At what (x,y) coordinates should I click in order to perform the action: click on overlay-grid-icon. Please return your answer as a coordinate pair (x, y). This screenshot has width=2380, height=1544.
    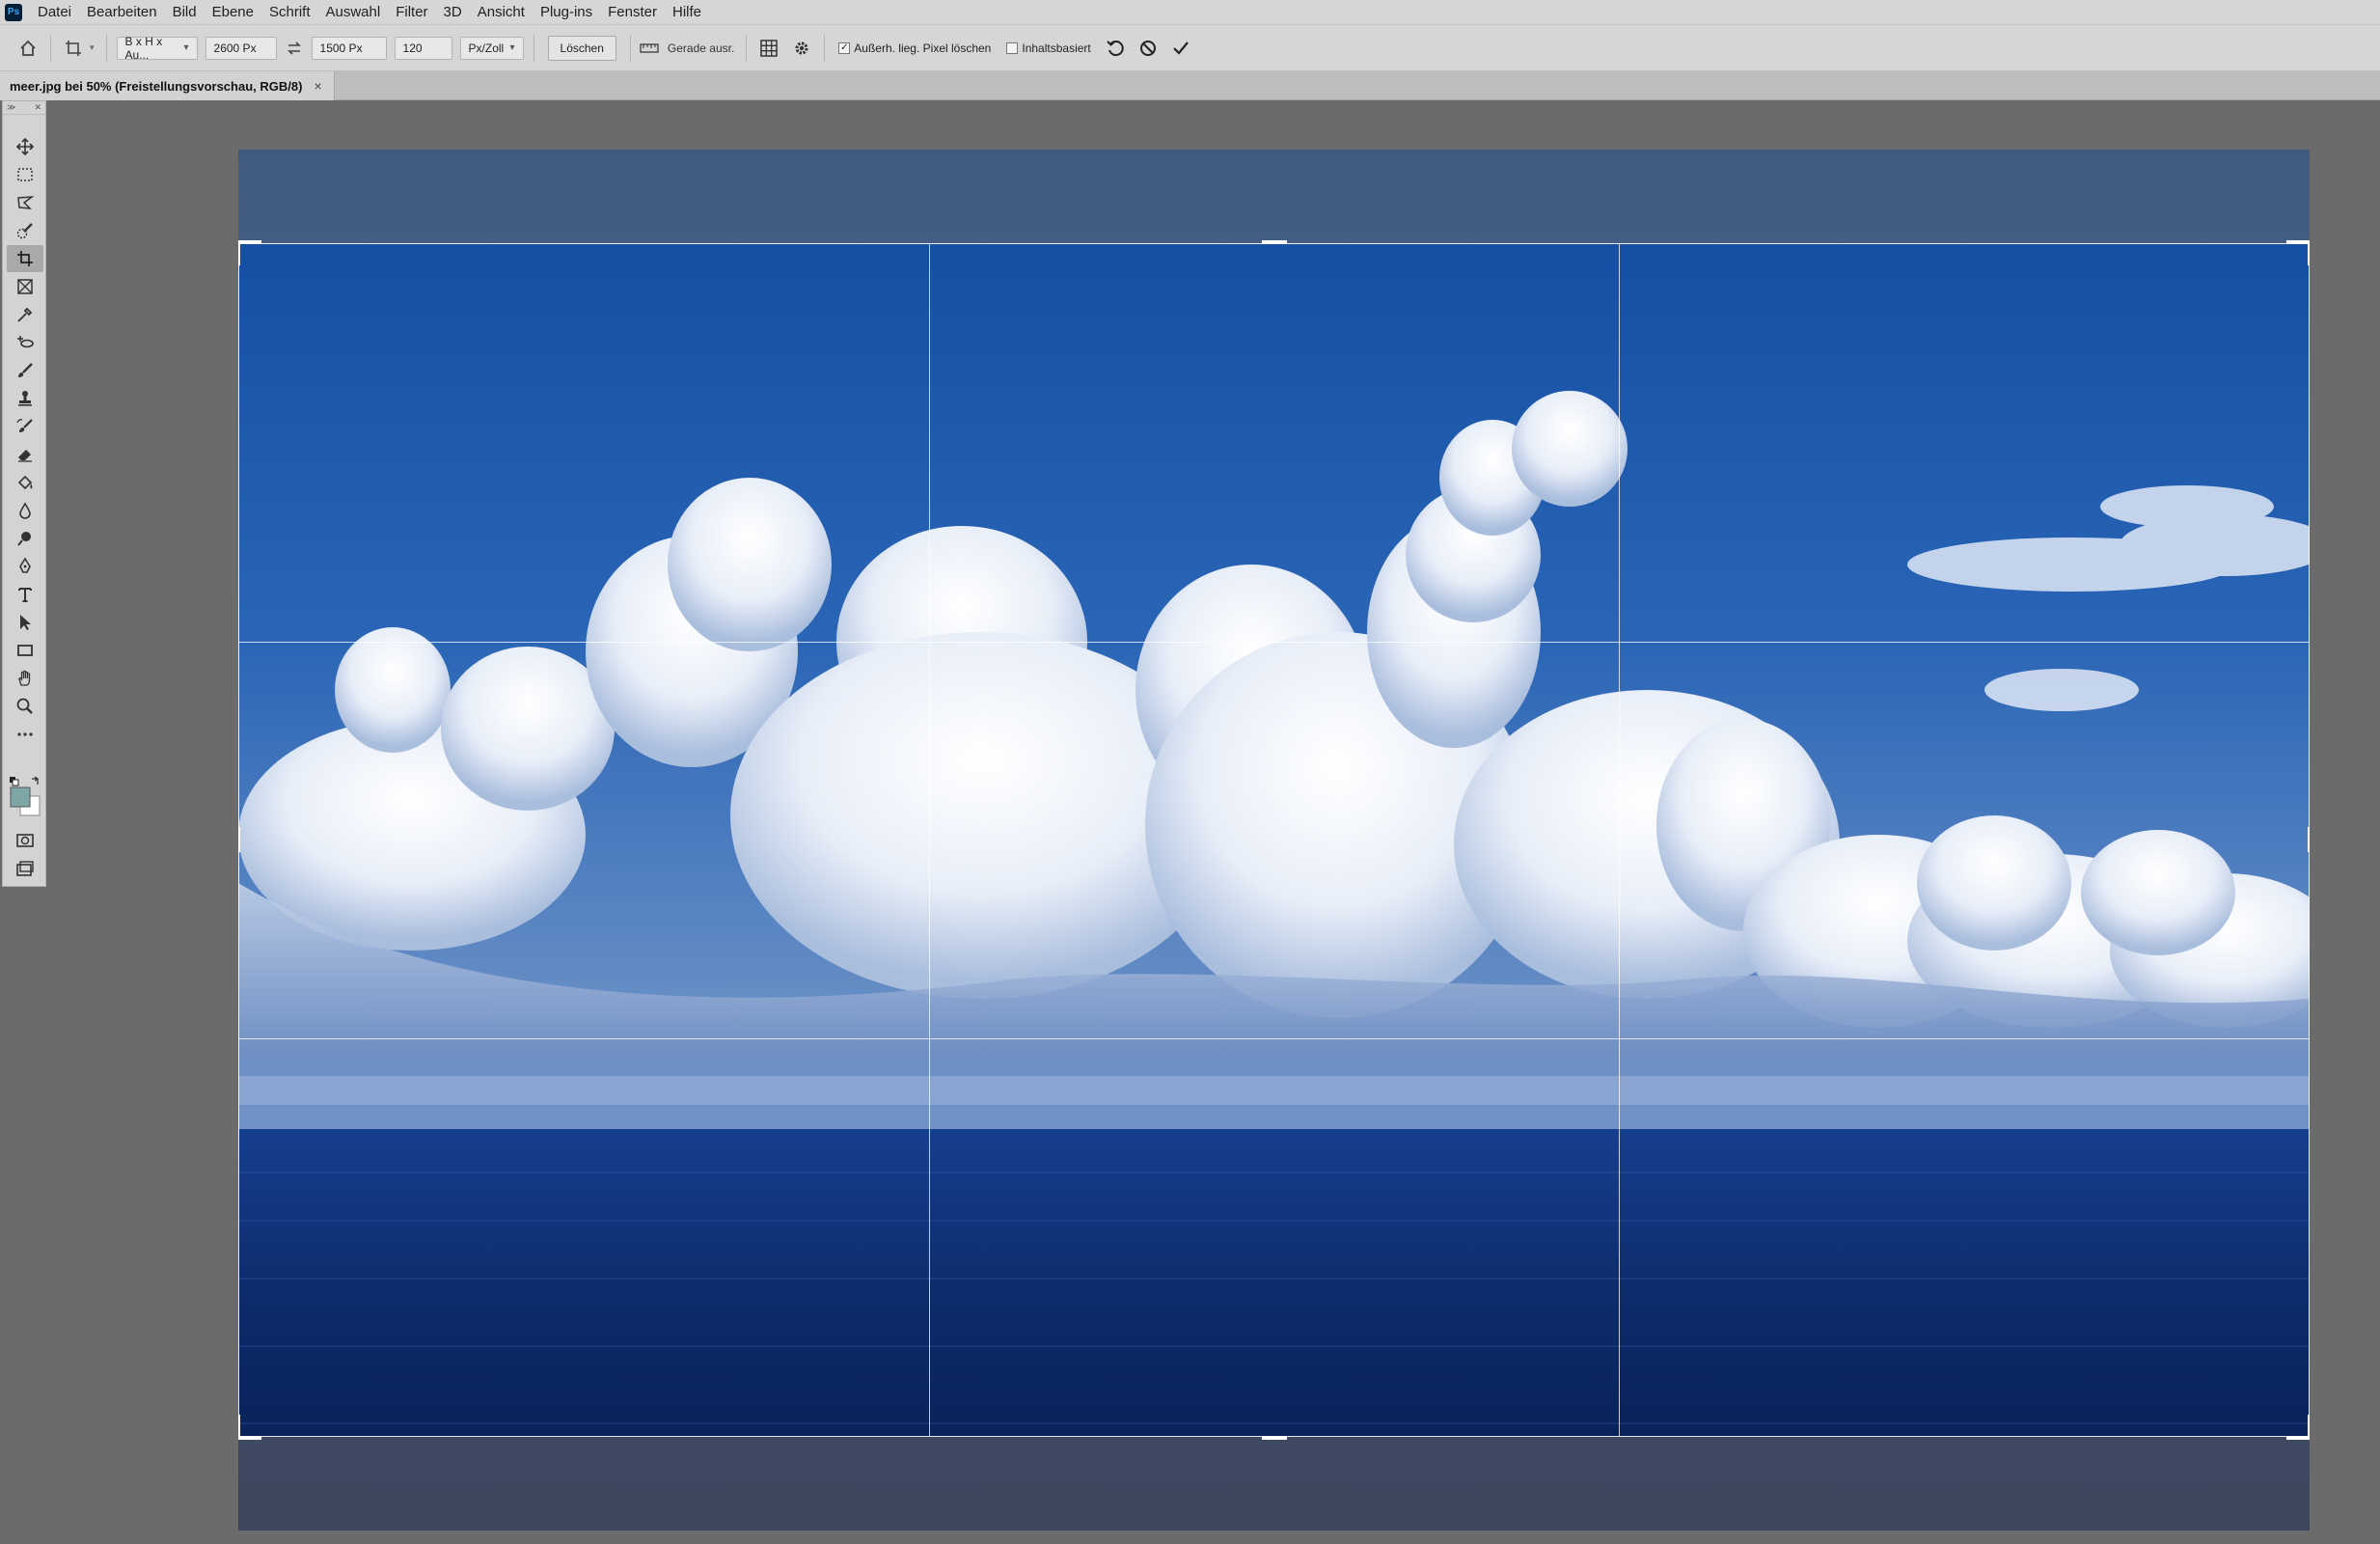
    Looking at the image, I should click on (769, 48).